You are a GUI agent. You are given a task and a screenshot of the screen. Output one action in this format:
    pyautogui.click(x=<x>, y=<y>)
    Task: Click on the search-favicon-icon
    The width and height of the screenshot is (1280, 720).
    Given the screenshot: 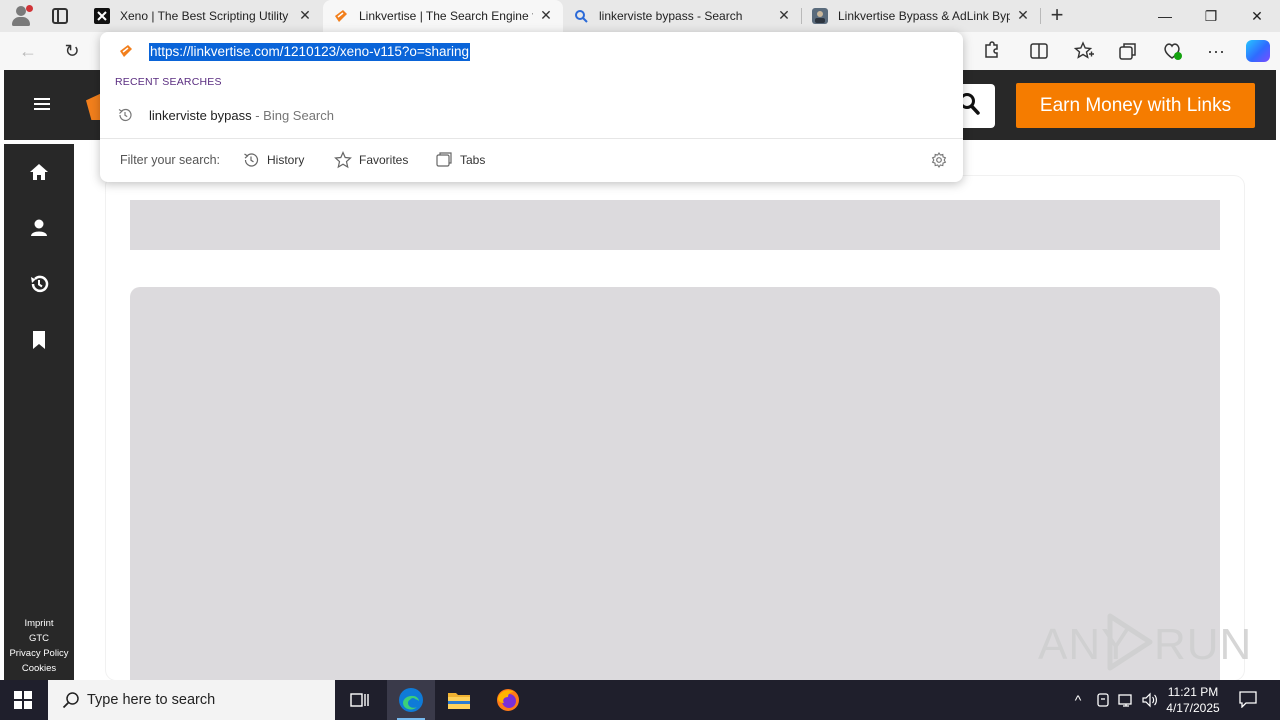 What is the action you would take?
    pyautogui.click(x=581, y=16)
    